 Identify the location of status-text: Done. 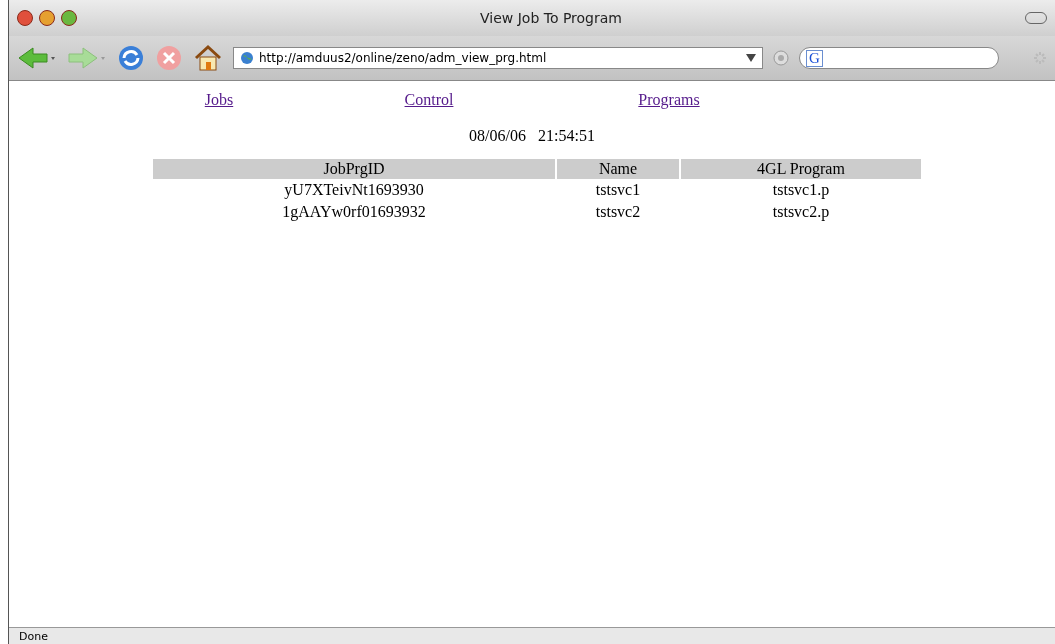
(33, 636).